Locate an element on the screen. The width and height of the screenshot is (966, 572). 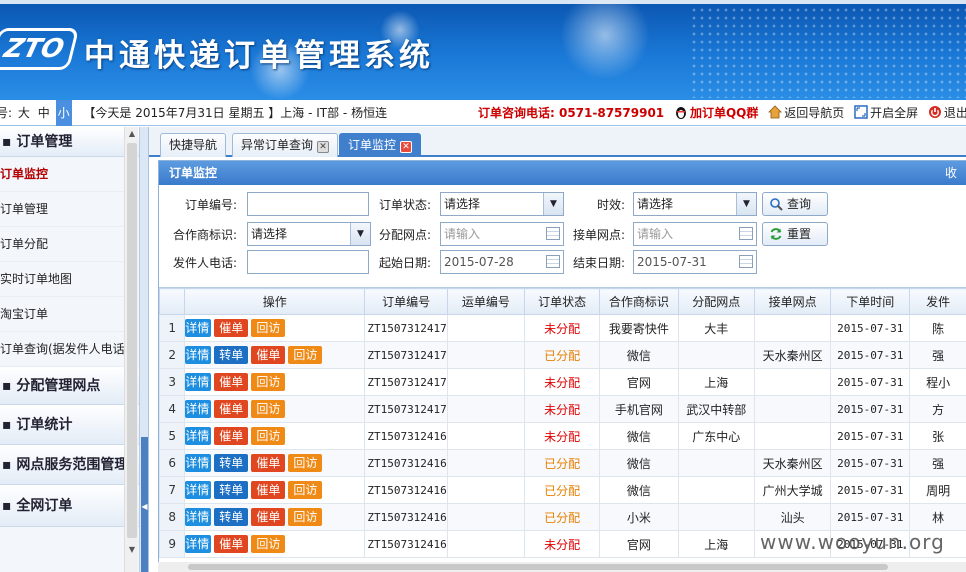
assign-site-input: 请输入 is located at coordinates (502, 234).